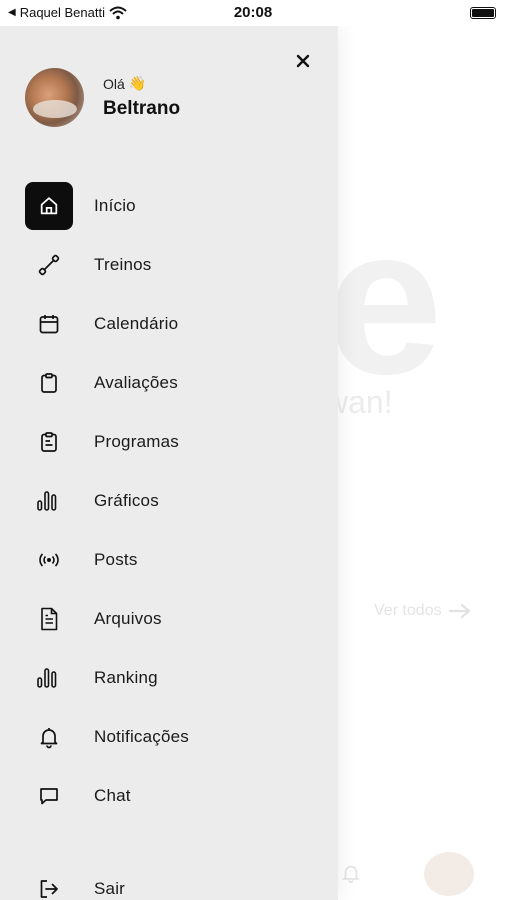 This screenshot has height=900, width=506. Describe the element at coordinates (170, 619) in the screenshot. I see `menu-item-arquivos: Arquivos` at that location.